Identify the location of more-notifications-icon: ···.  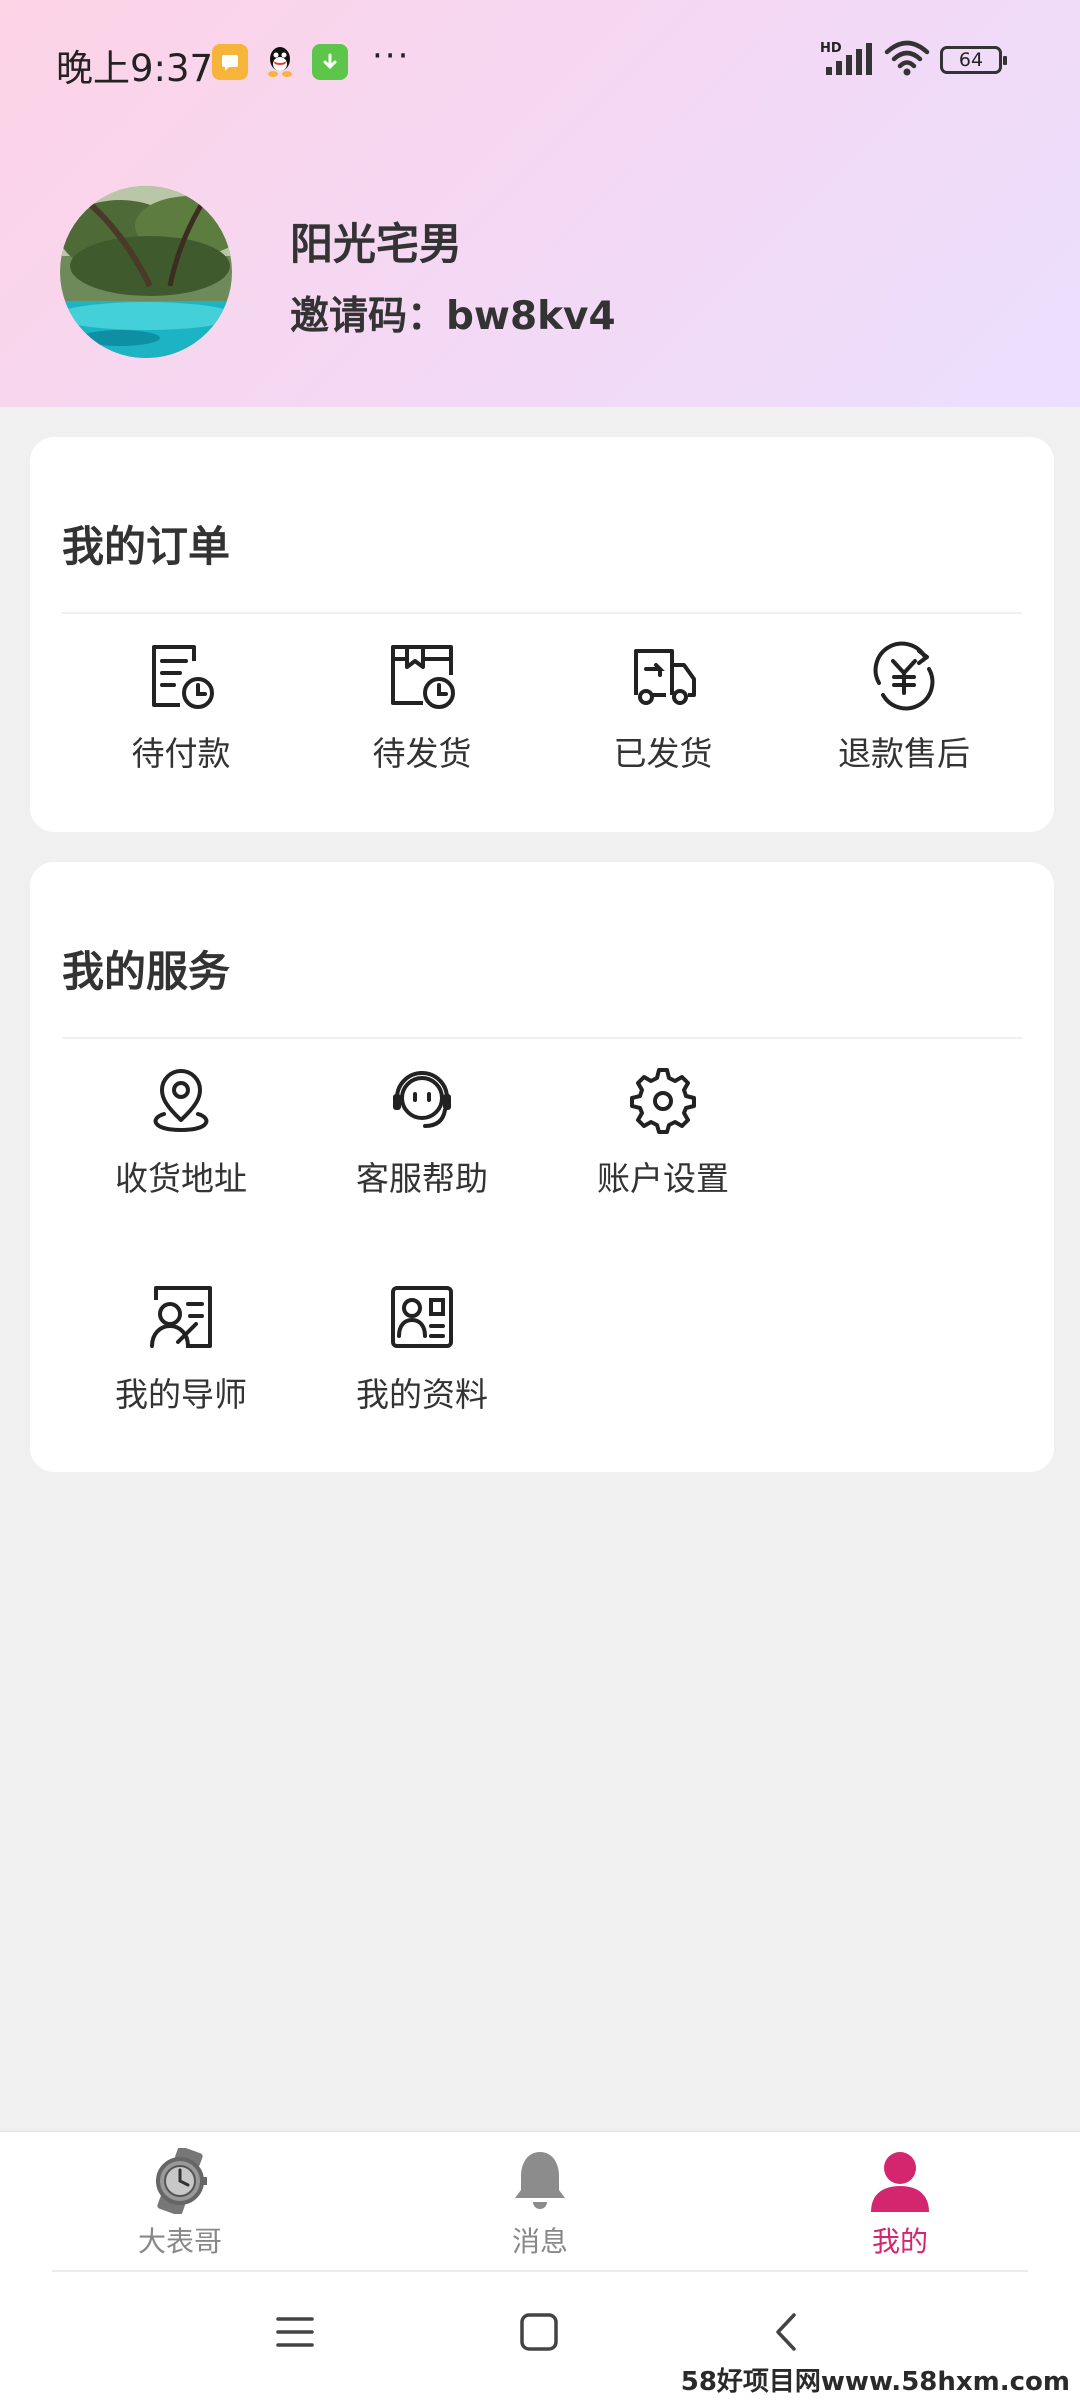
(391, 56).